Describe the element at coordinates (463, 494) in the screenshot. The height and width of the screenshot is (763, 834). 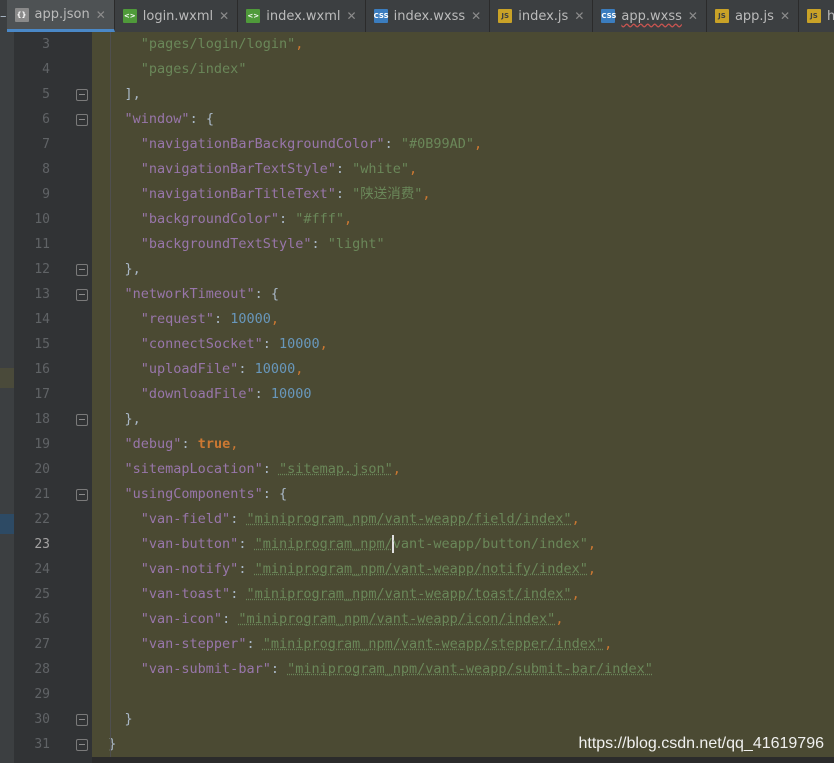
I see `code-line: "usingComponents": {` at that location.